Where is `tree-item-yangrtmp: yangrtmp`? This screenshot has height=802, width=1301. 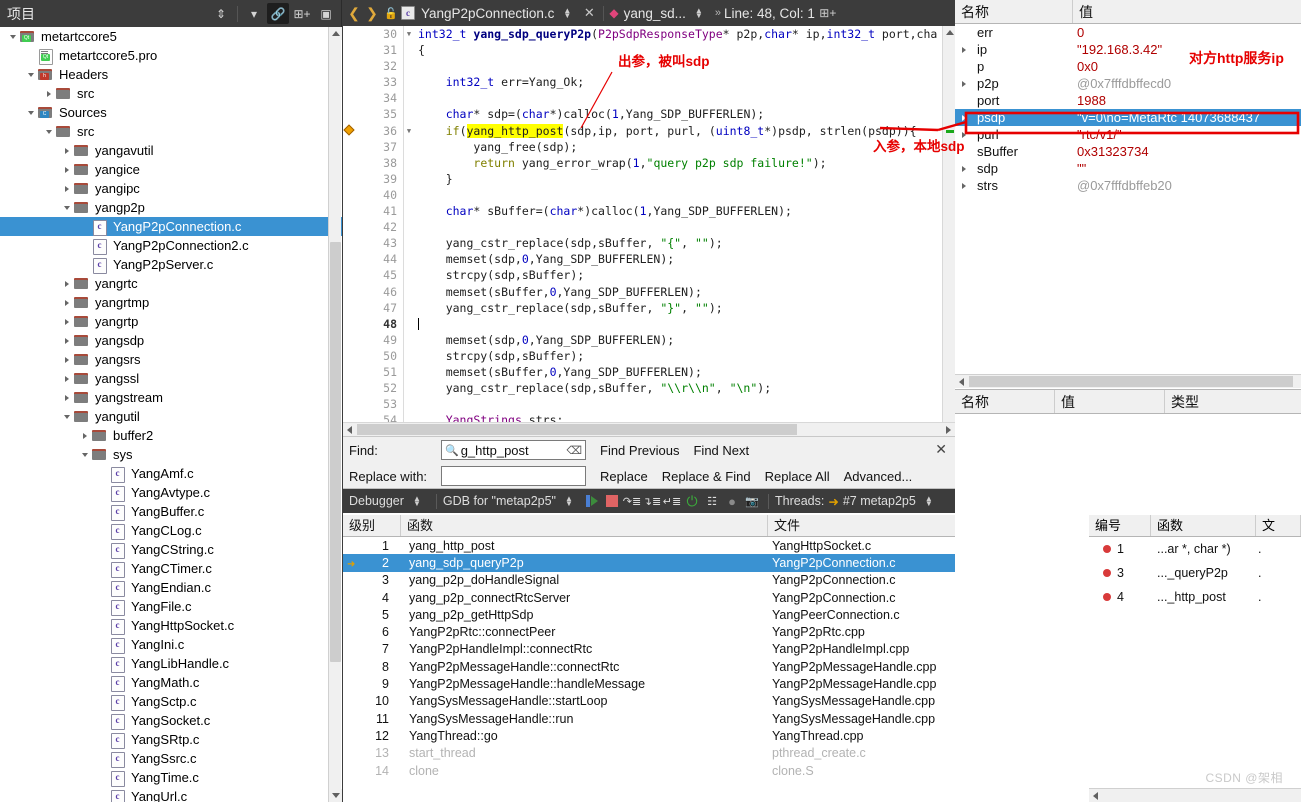
tree-item-yangrtmp: yangrtmp is located at coordinates (171, 302).